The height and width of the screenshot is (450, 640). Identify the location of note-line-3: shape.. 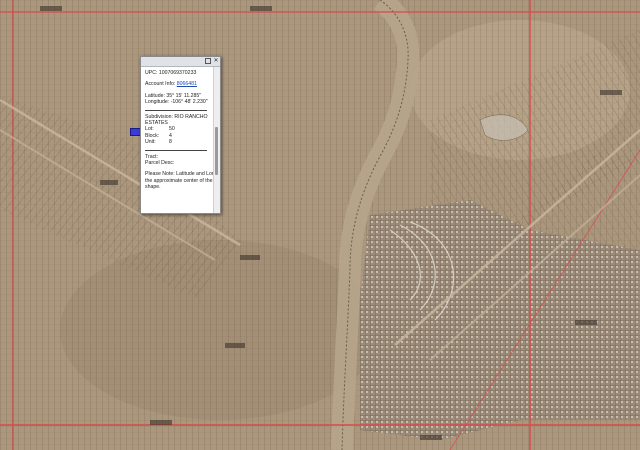
(153, 187).